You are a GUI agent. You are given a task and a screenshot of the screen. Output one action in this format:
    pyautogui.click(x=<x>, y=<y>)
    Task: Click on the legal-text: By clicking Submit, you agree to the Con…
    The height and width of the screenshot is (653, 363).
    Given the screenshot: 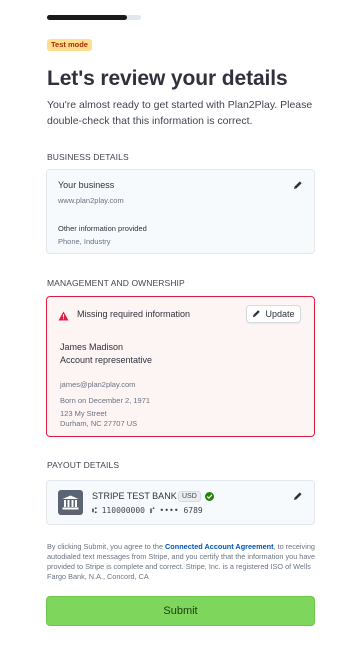 What is the action you would take?
    pyautogui.click(x=183, y=562)
    